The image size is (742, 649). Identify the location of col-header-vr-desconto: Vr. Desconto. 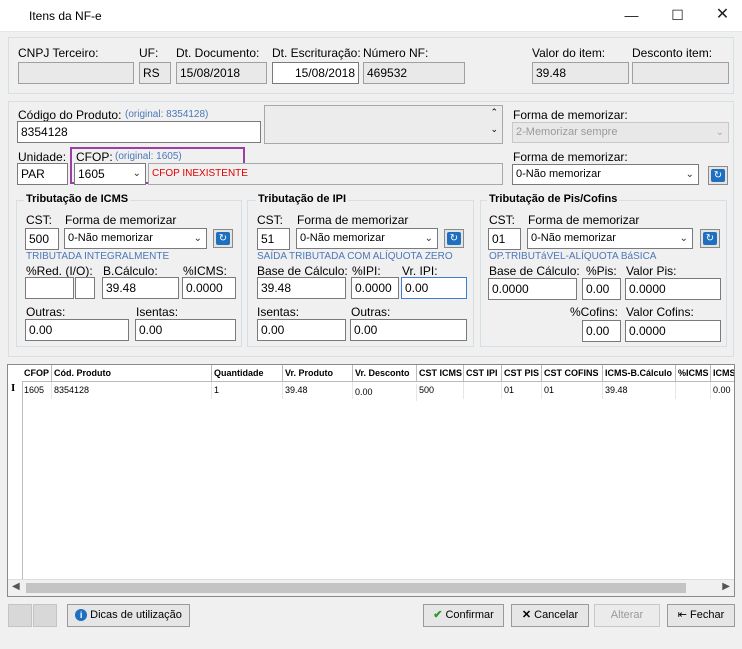
(385, 373).